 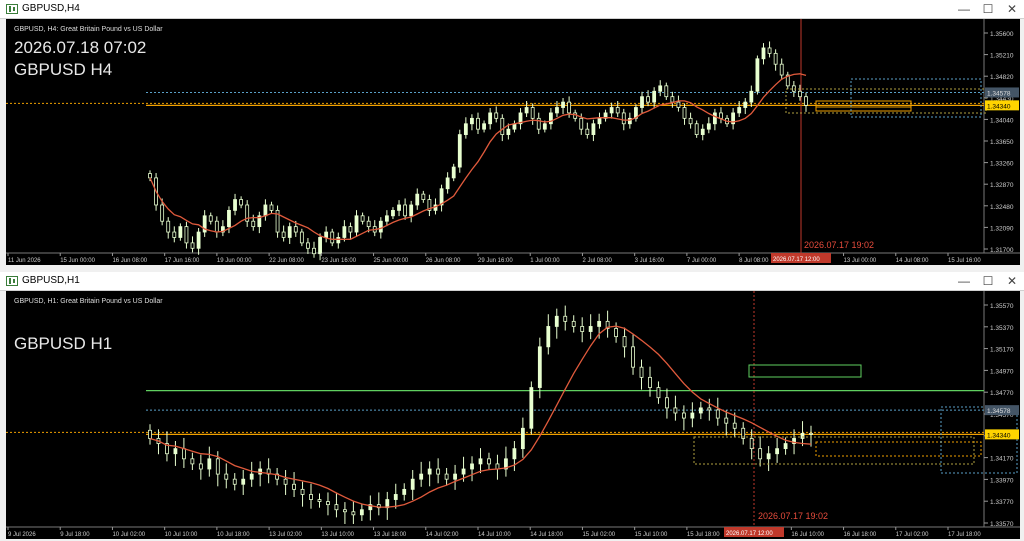 I want to click on window-titlebar: GBPUSD,H4 — ☐ ✕, so click(x=512, y=9).